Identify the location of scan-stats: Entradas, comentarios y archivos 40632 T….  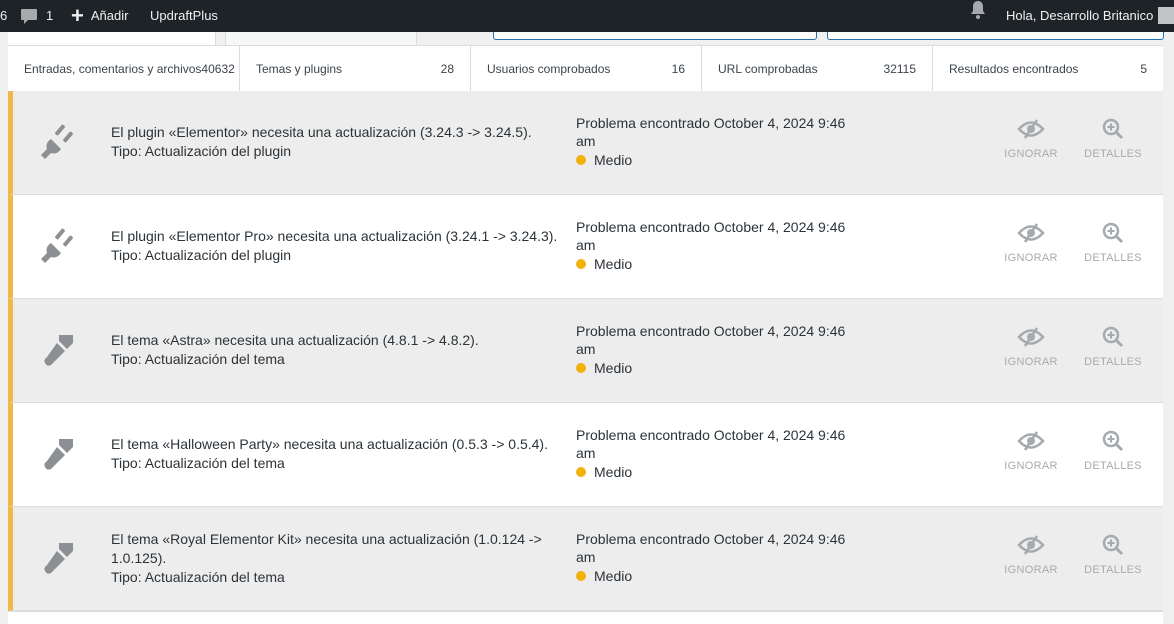
(585, 68).